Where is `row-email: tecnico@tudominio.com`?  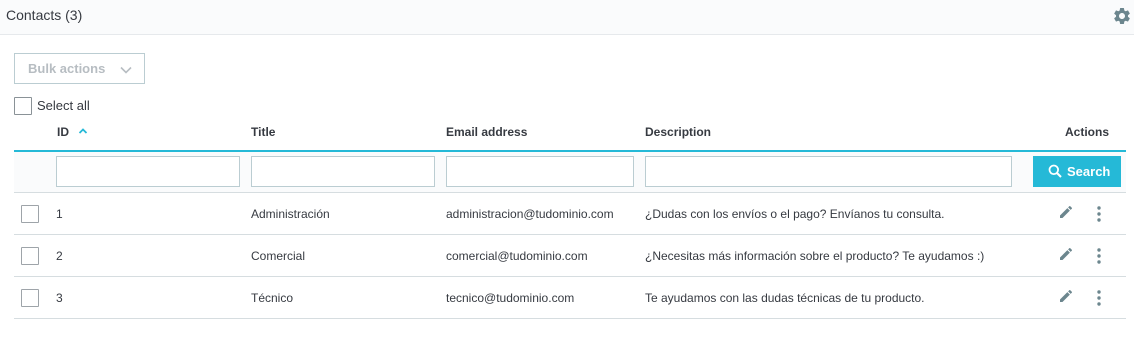 row-email: tecnico@tudominio.com is located at coordinates (510, 298).